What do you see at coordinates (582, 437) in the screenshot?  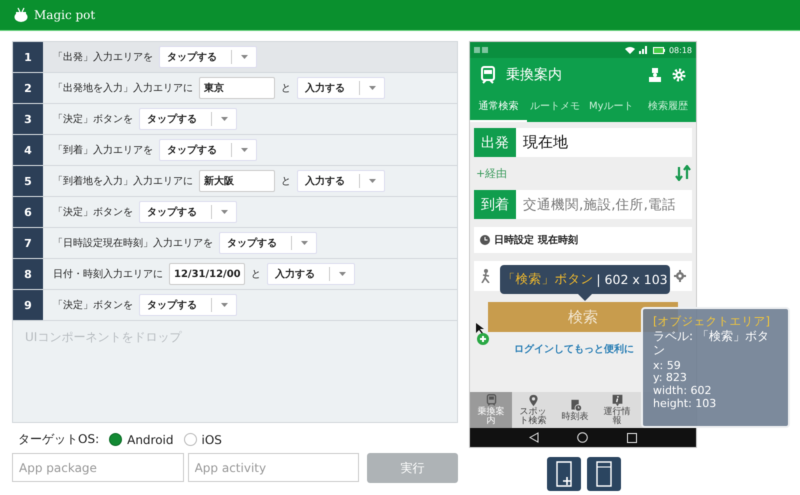 I see `home-icon` at bounding box center [582, 437].